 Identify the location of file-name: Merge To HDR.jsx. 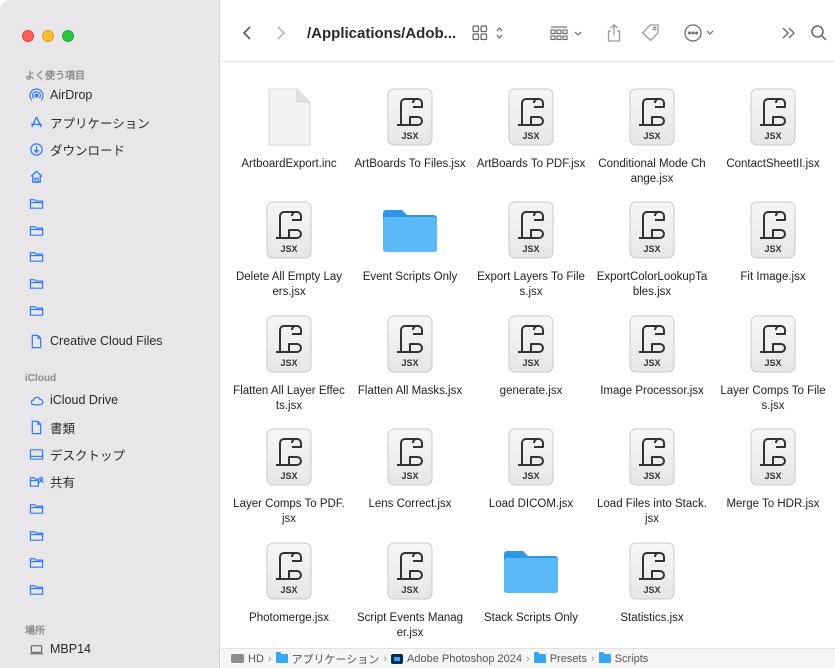
(773, 504).